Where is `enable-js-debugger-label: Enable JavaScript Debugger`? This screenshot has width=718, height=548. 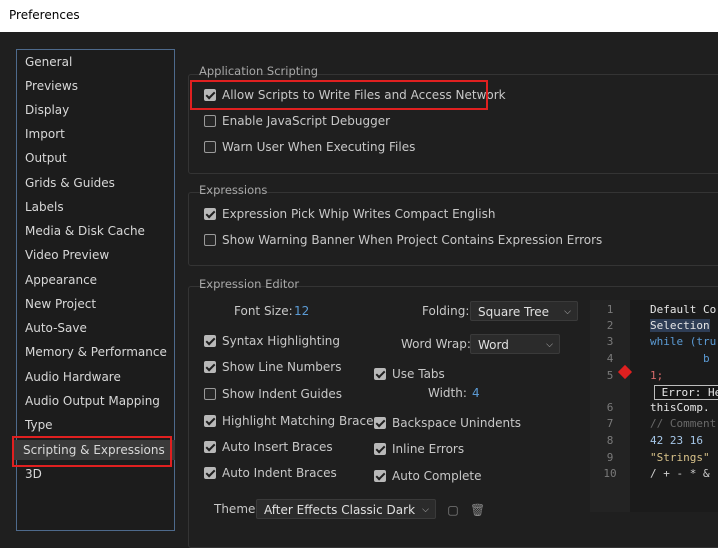
enable-js-debugger-label: Enable JavaScript Debugger is located at coordinates (306, 121).